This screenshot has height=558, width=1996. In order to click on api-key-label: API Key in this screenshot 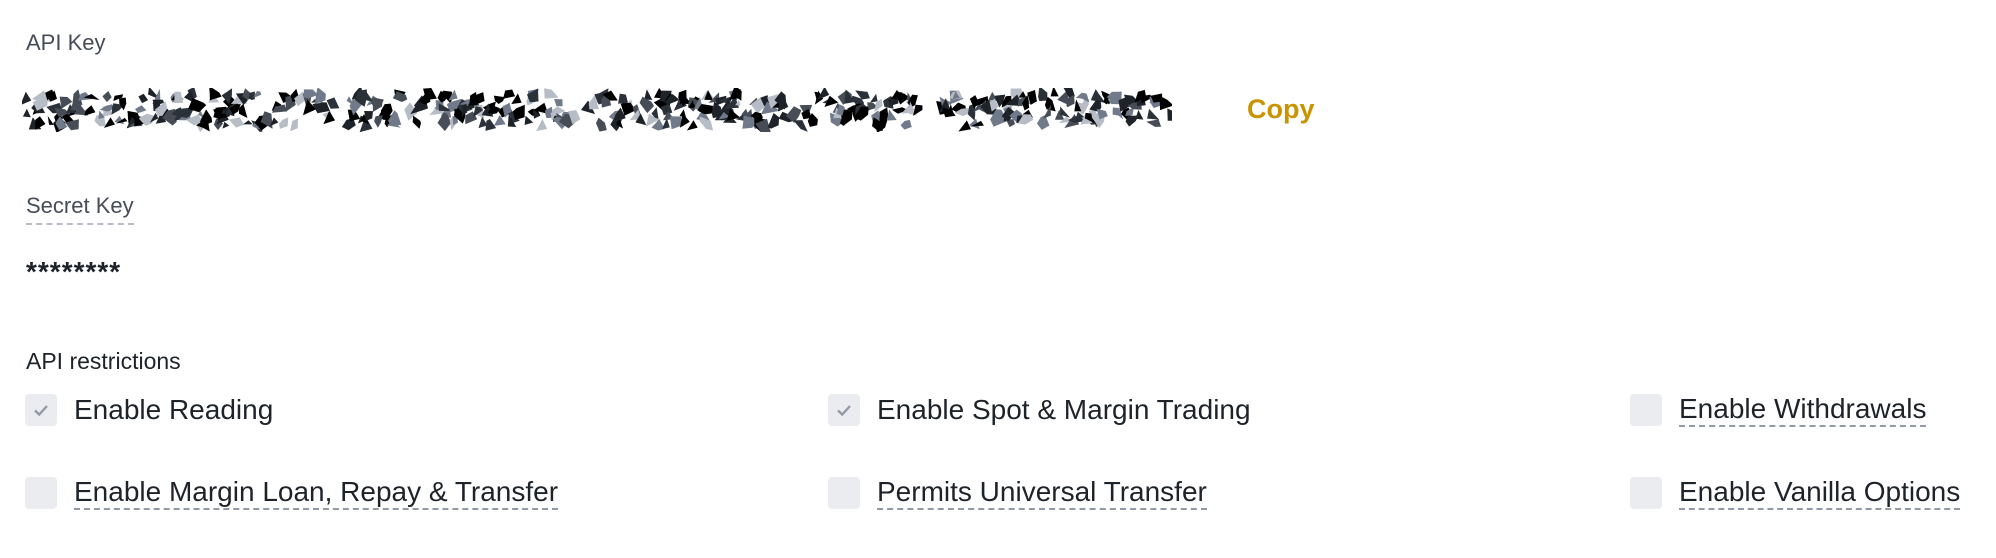, I will do `click(66, 42)`.